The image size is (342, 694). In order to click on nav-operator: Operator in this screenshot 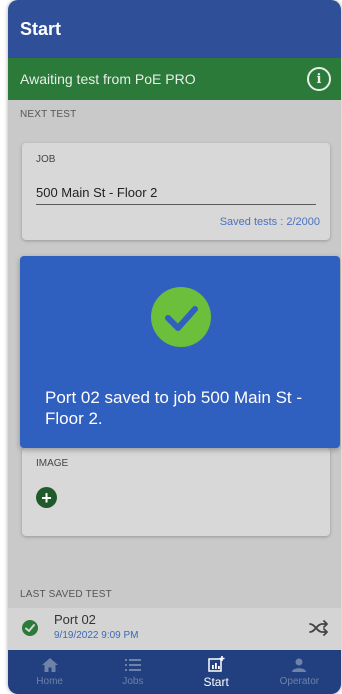, I will do `click(299, 672)`.